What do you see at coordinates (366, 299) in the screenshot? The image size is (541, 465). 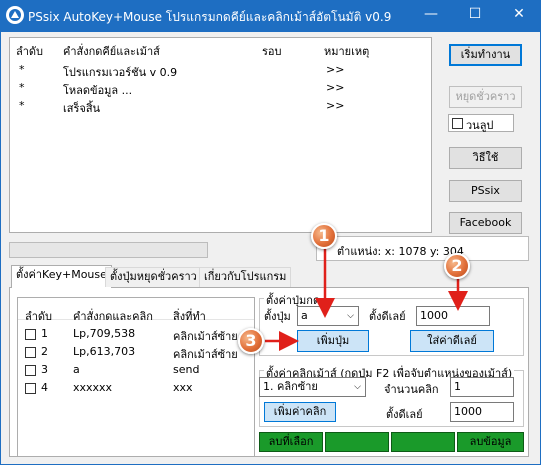 I see `annotation-arrows` at bounding box center [366, 299].